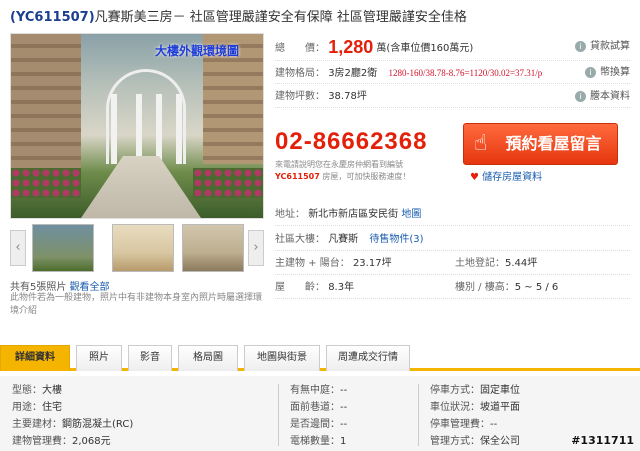  Describe the element at coordinates (35, 358) in the screenshot. I see `tab-details: 詳細資料` at that location.